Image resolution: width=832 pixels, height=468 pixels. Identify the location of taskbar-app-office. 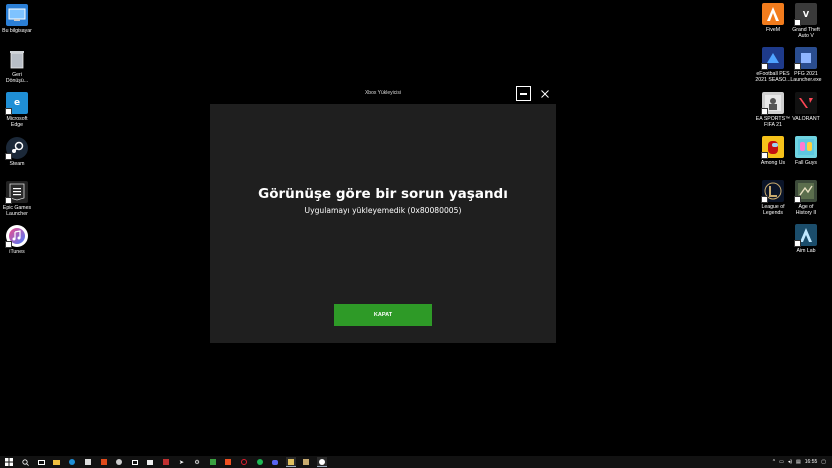
(104, 462).